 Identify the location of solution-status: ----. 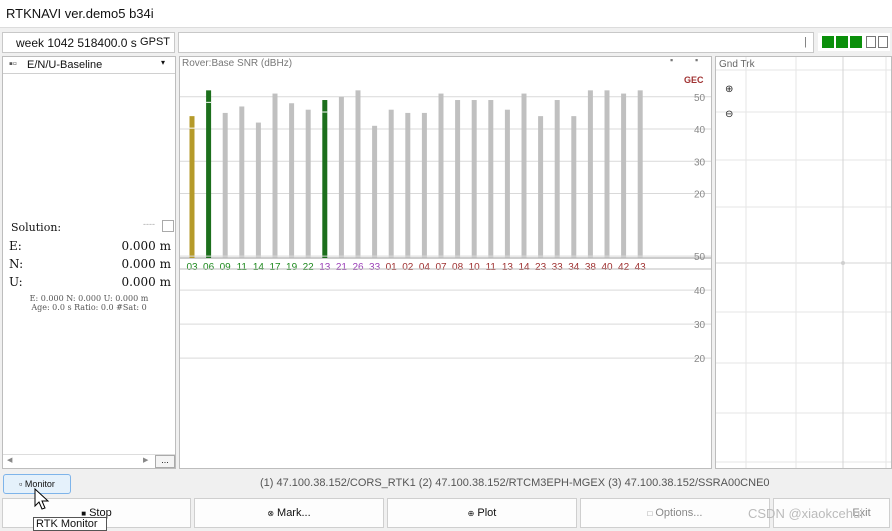
(149, 224).